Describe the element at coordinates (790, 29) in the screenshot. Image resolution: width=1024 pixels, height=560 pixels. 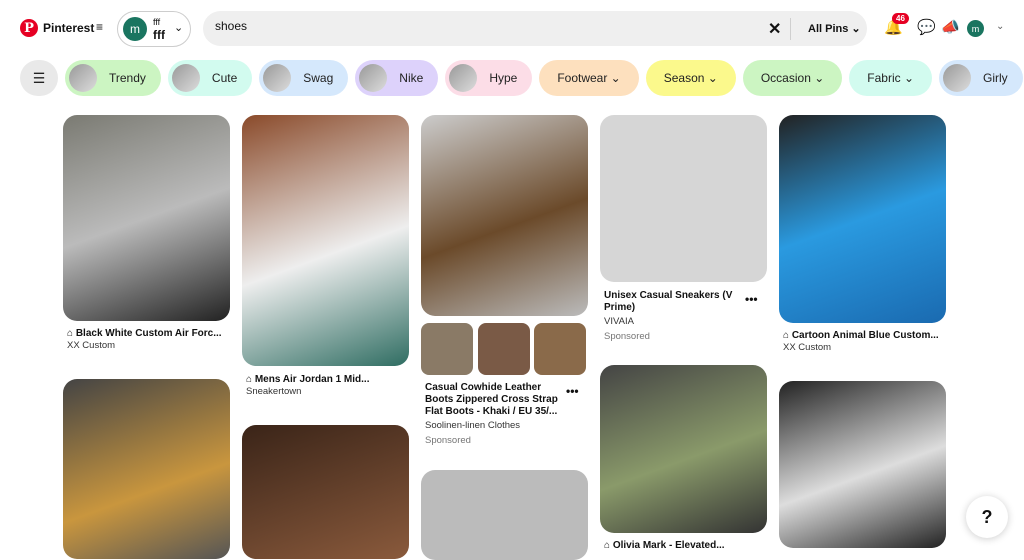
I see `divider` at that location.